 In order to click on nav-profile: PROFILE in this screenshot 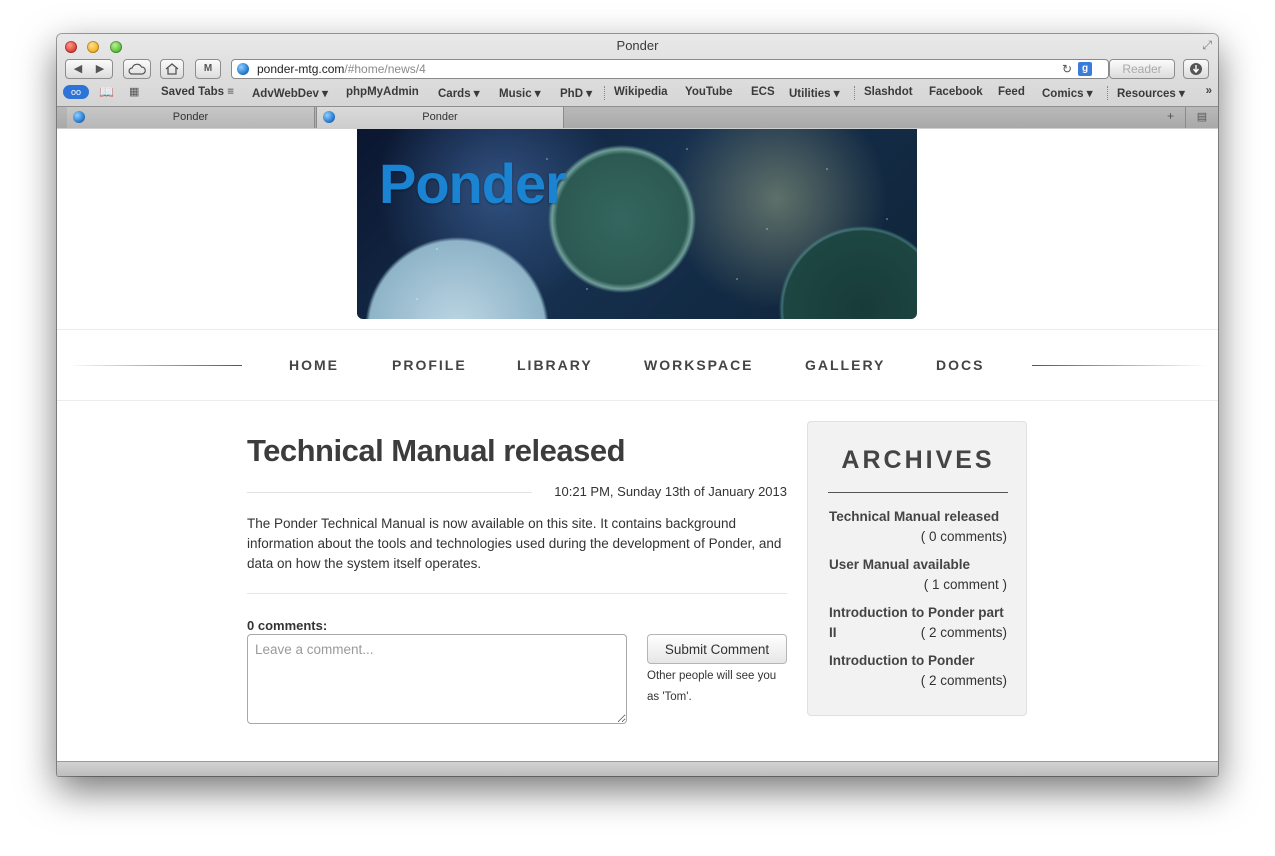, I will do `click(429, 365)`.